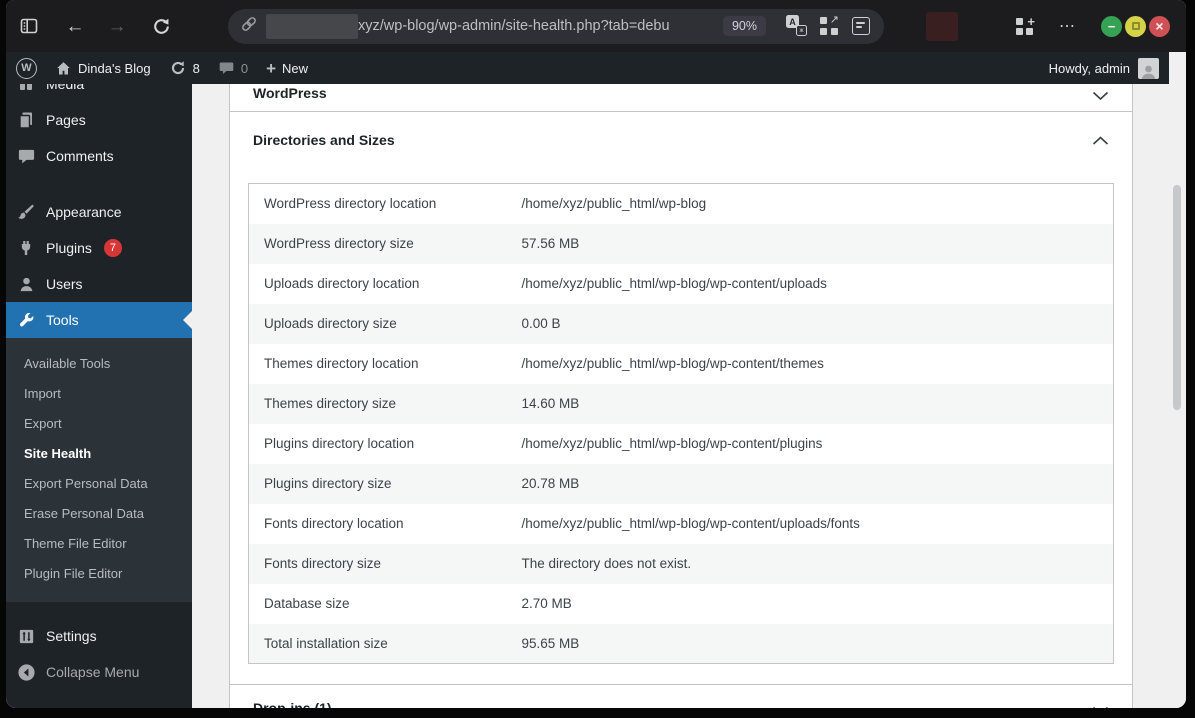  What do you see at coordinates (339, 243) in the screenshot?
I see `row-label: WordPress directory size` at bounding box center [339, 243].